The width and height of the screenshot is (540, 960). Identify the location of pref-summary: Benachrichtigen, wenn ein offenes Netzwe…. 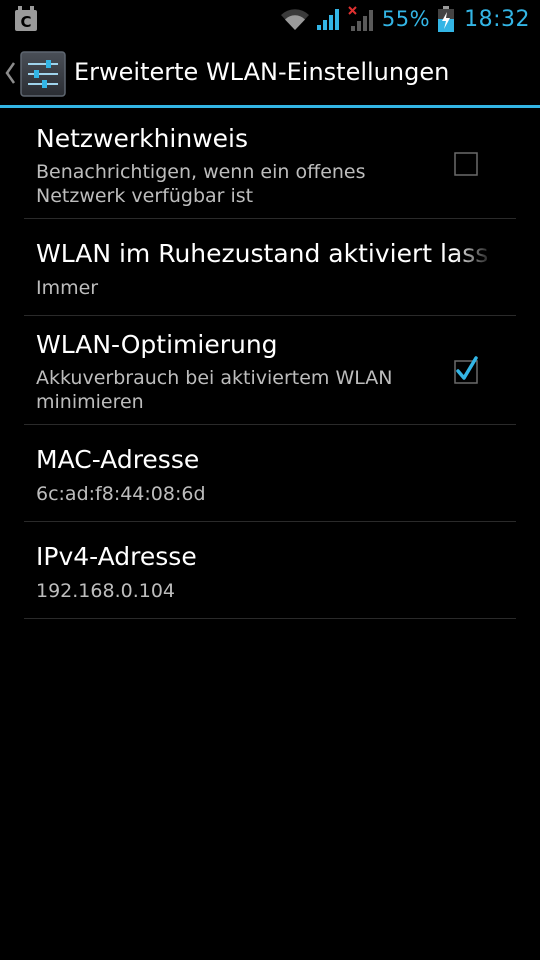
(201, 184).